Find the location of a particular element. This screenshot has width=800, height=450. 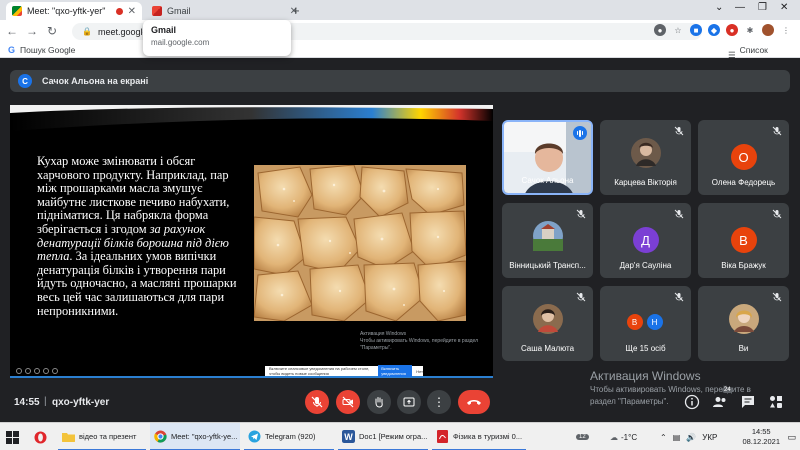

participant-tile-саша-малюта: Саша Малюта is located at coordinates (547, 323).